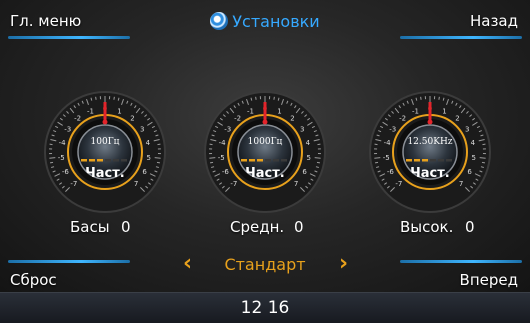  What do you see at coordinates (426, 227) in the screenshot?
I see `treble-label: Высок.` at bounding box center [426, 227].